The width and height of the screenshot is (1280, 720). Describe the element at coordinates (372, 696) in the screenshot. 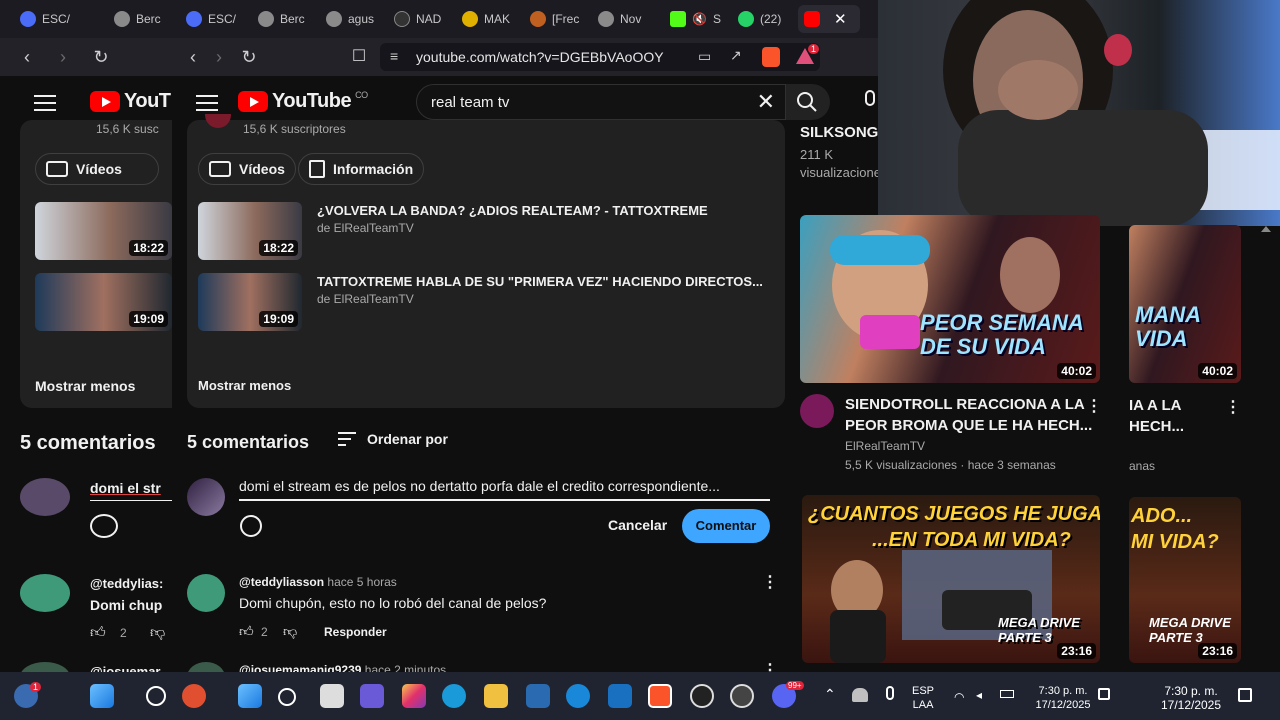

I see `teams-icon` at that location.